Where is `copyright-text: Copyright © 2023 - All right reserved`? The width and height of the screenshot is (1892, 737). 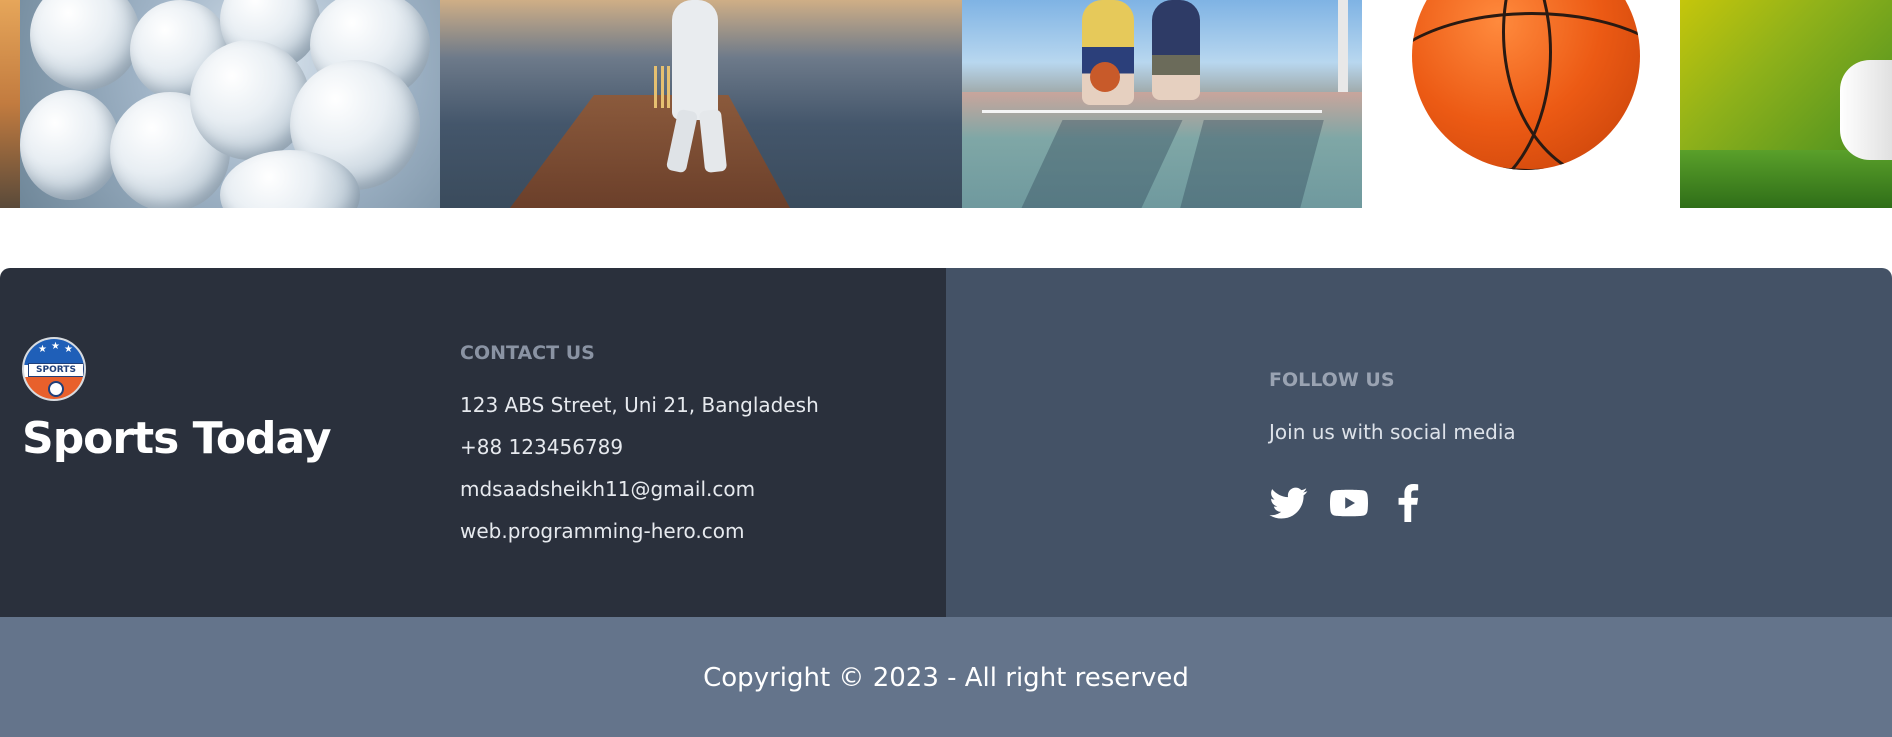
copyright-text: Copyright © 2023 - All right reserved is located at coordinates (946, 678).